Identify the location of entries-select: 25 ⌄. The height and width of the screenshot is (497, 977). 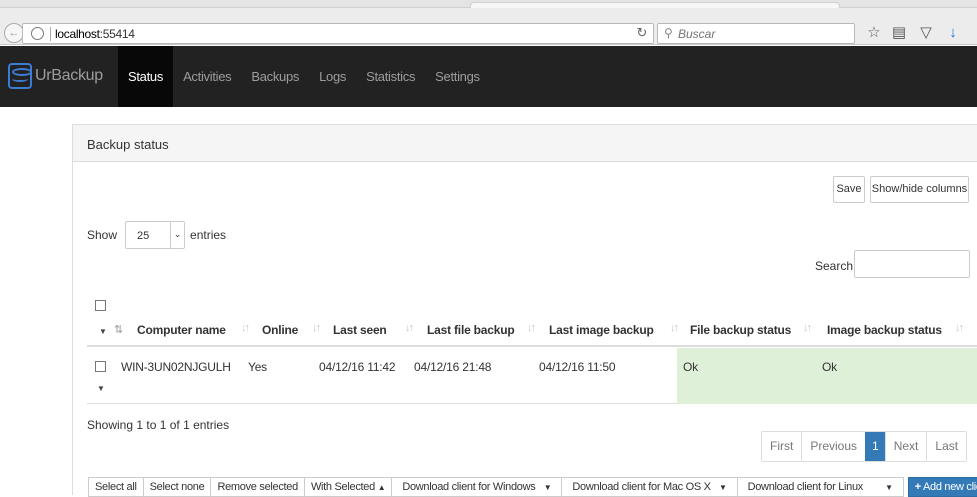
(155, 235).